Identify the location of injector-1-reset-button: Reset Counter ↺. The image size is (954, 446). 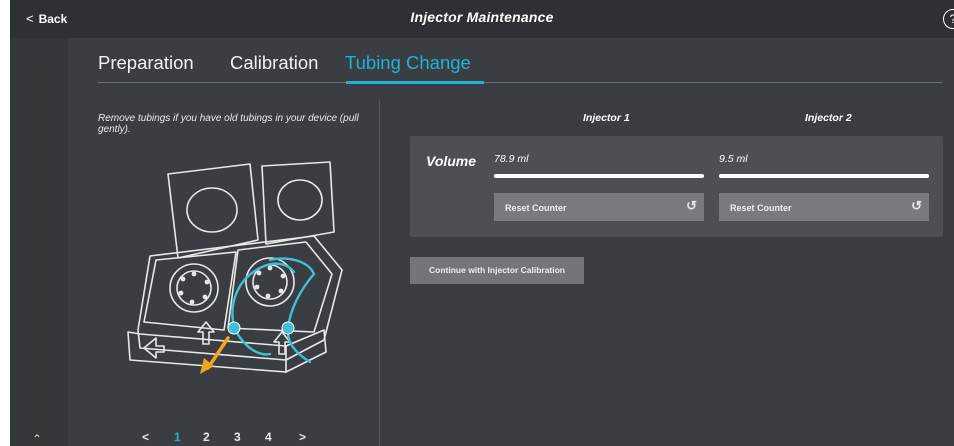
(599, 207).